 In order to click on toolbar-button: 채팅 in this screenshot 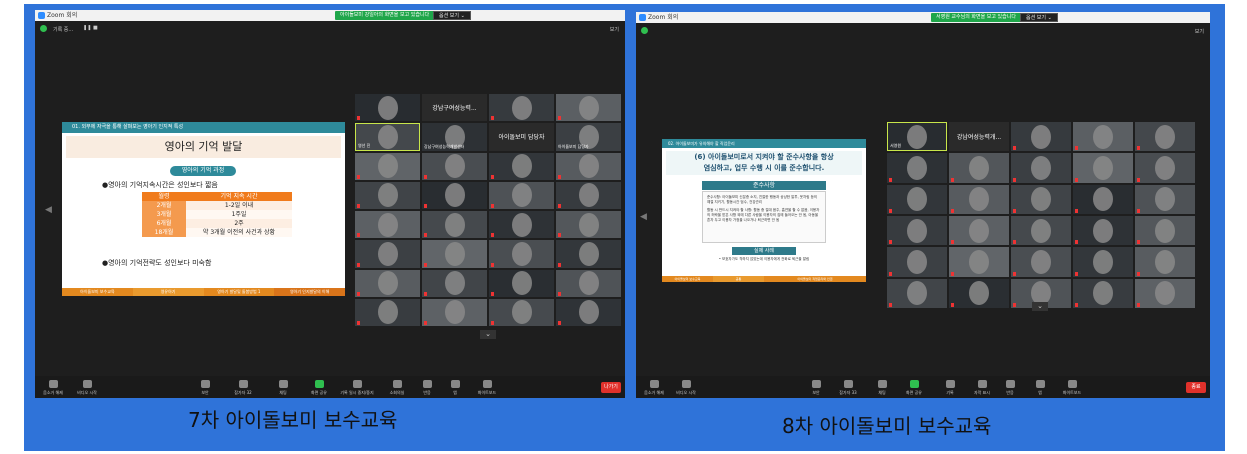, I will do `click(283, 388)`.